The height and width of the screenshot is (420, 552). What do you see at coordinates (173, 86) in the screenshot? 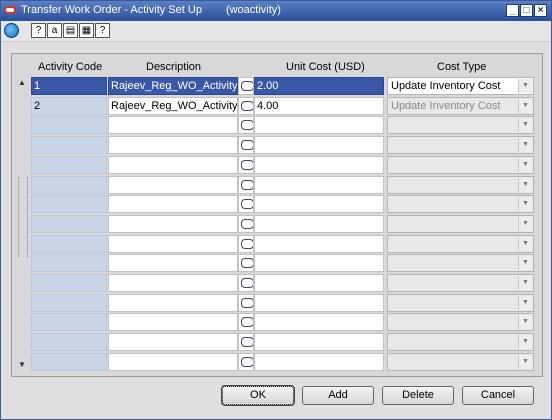
I see `description-cell: Rajeev_Reg_WO_Activity_IR` at bounding box center [173, 86].